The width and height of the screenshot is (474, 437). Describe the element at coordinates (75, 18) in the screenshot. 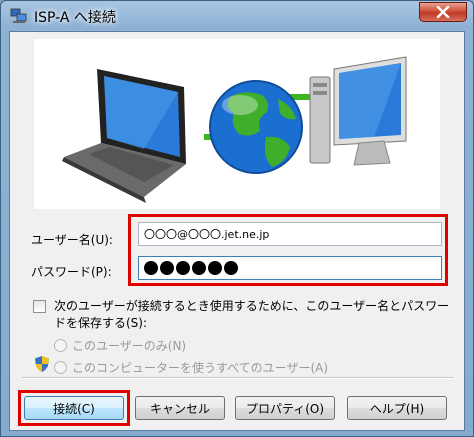

I see `window-title: ISP-A へ接続` at that location.